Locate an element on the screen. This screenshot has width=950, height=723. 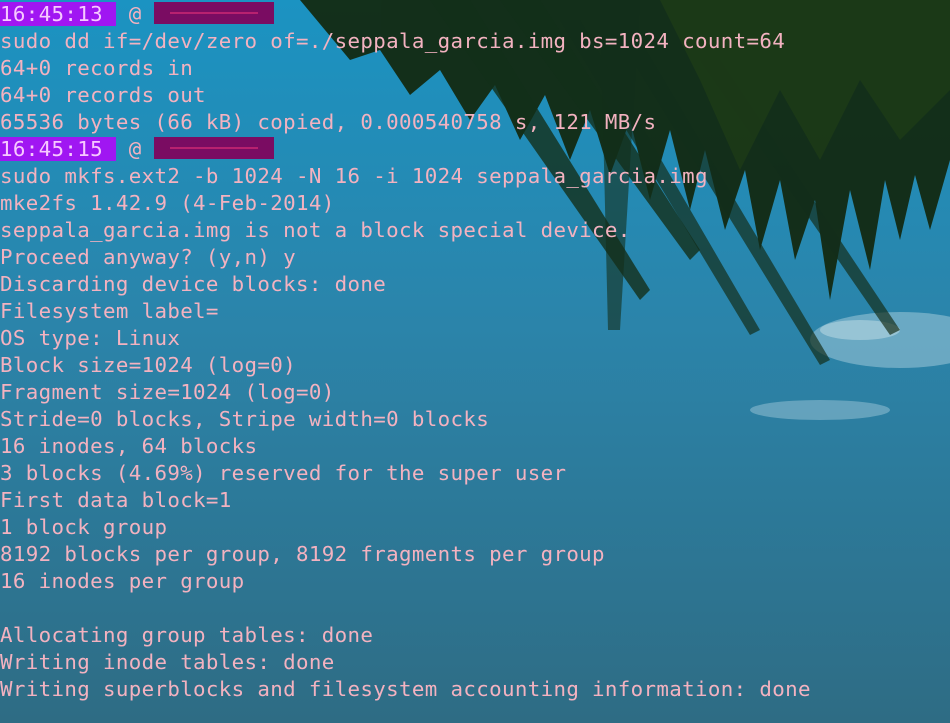
terminal-line: Writing inode tables: done is located at coordinates (167, 662).